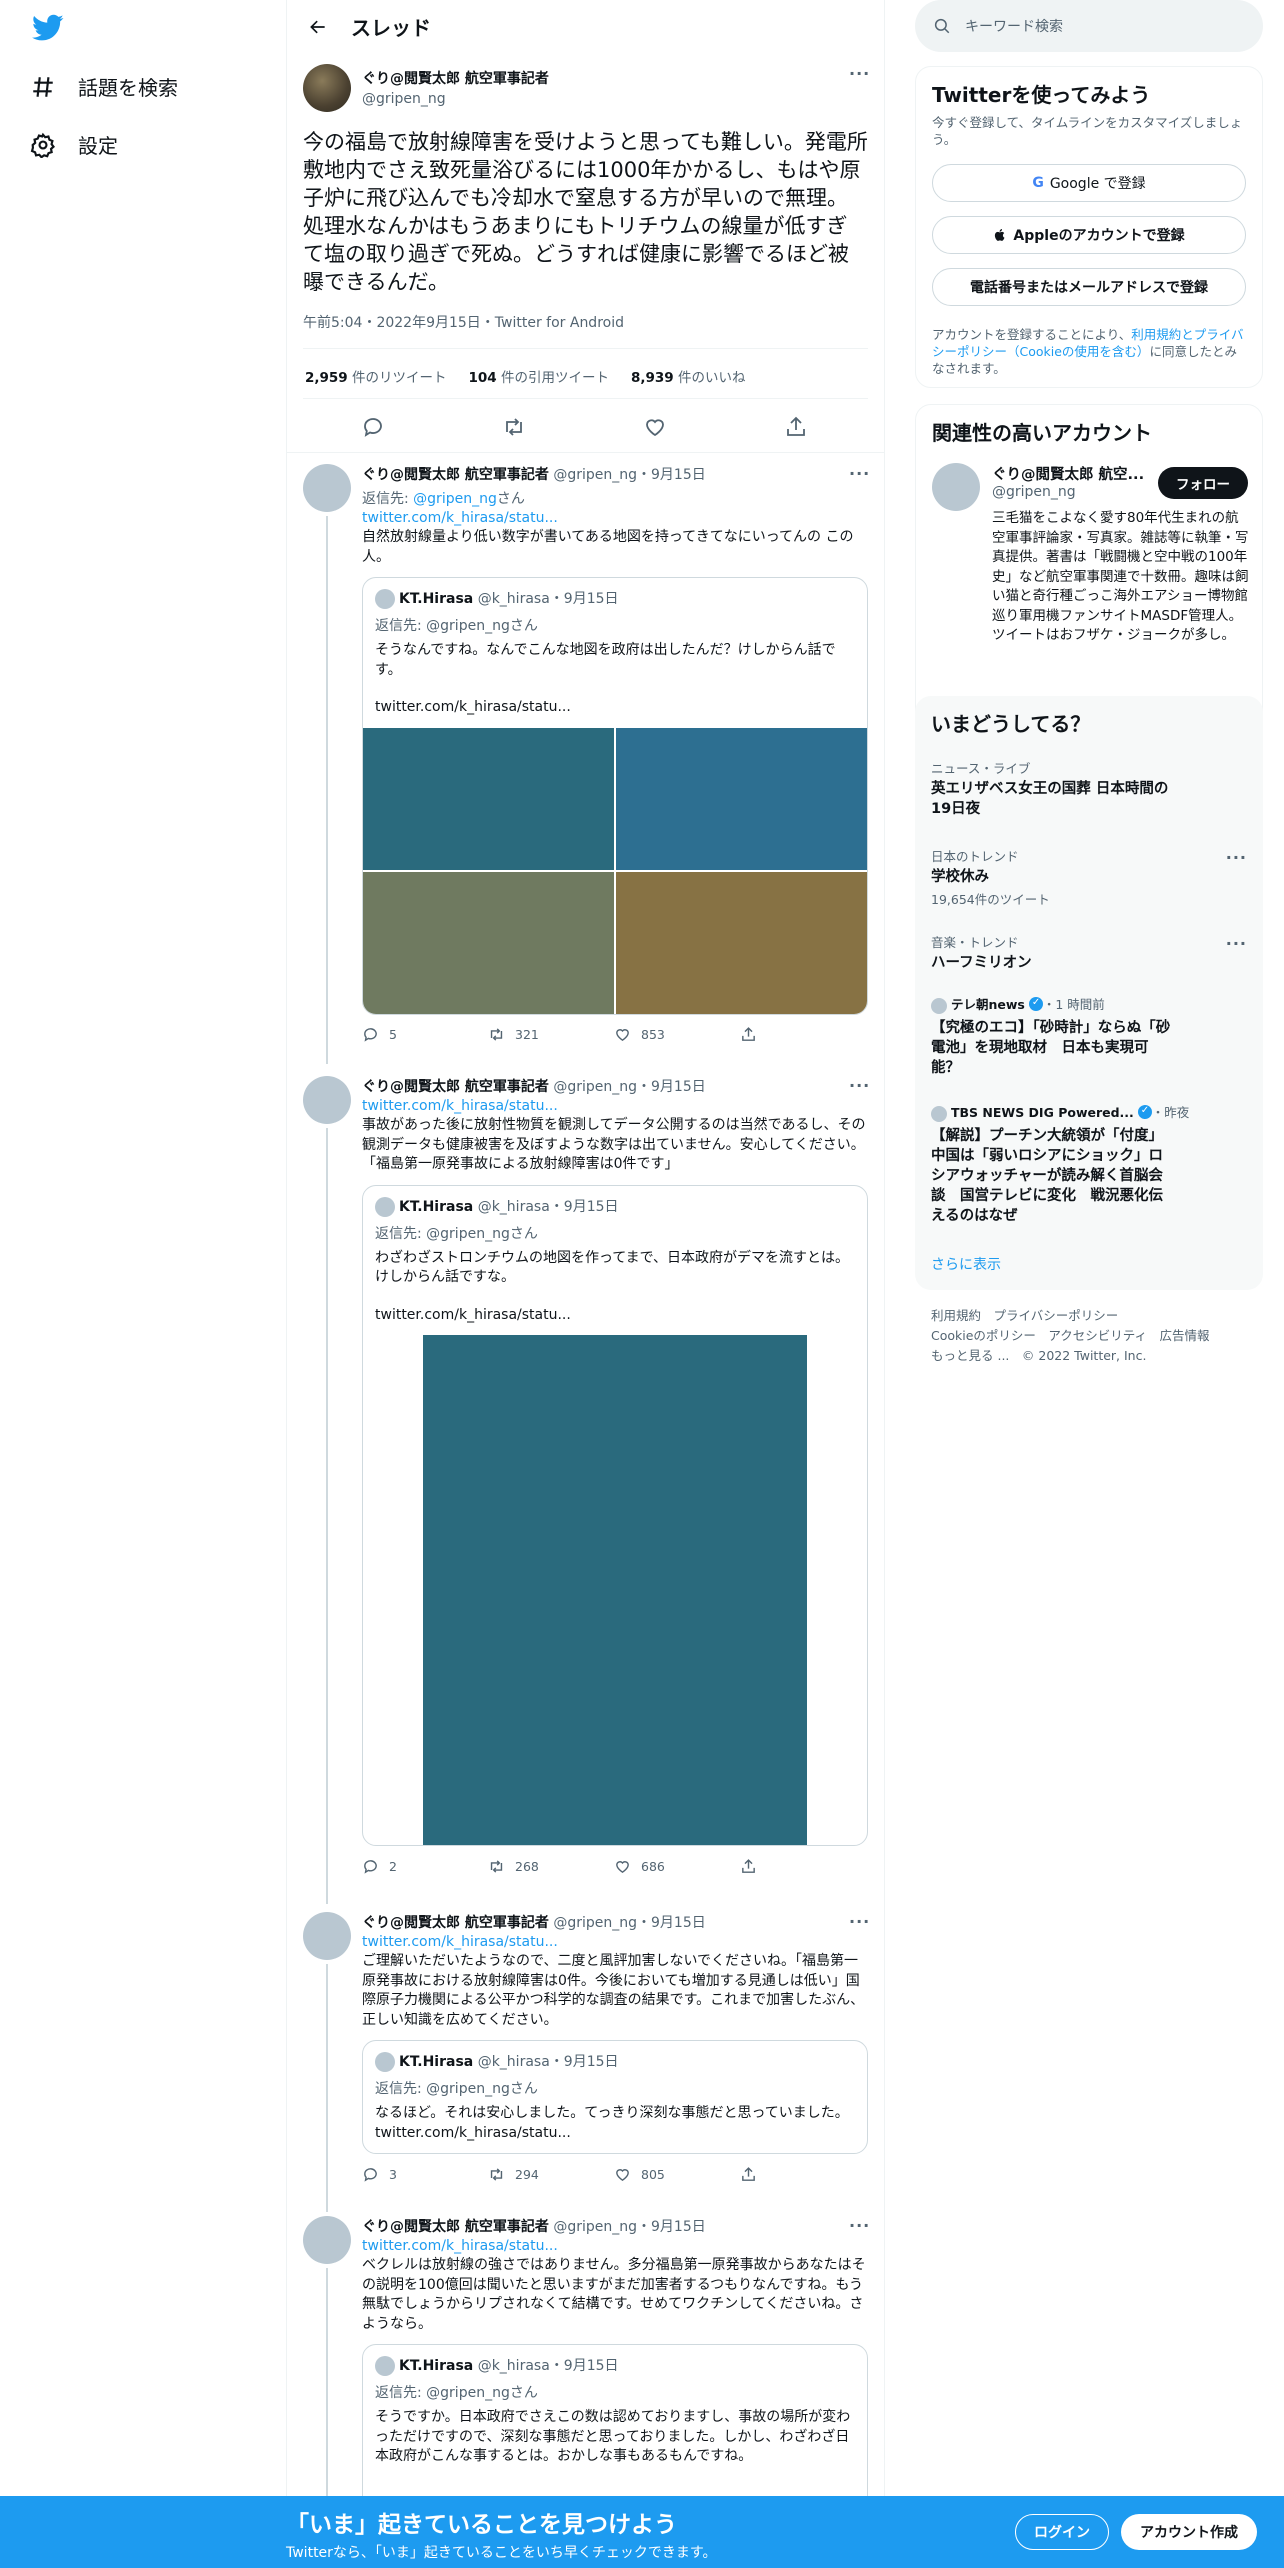 This screenshot has height=2568, width=1284. What do you see at coordinates (425, 1866) in the screenshot?
I see `reply-button: 2` at bounding box center [425, 1866].